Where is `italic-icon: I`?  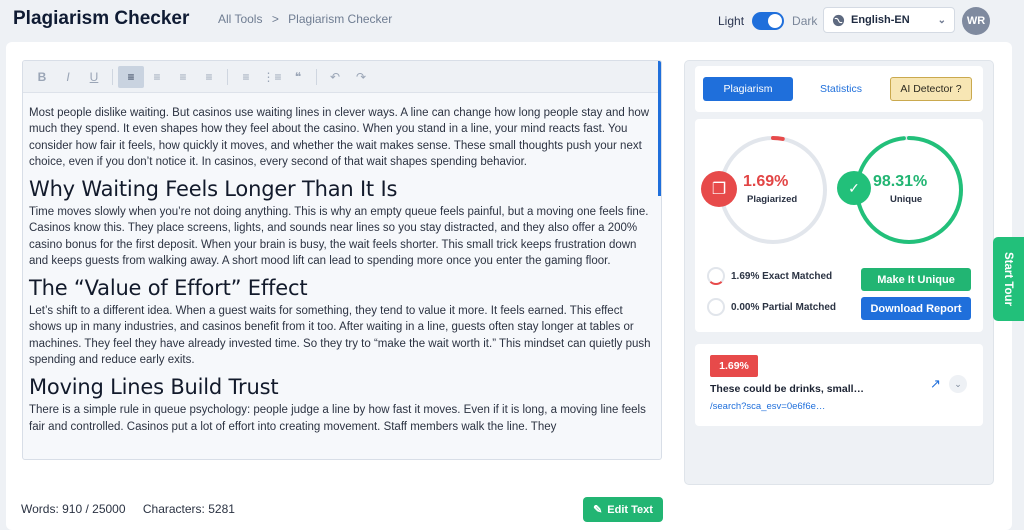 italic-icon: I is located at coordinates (68, 77).